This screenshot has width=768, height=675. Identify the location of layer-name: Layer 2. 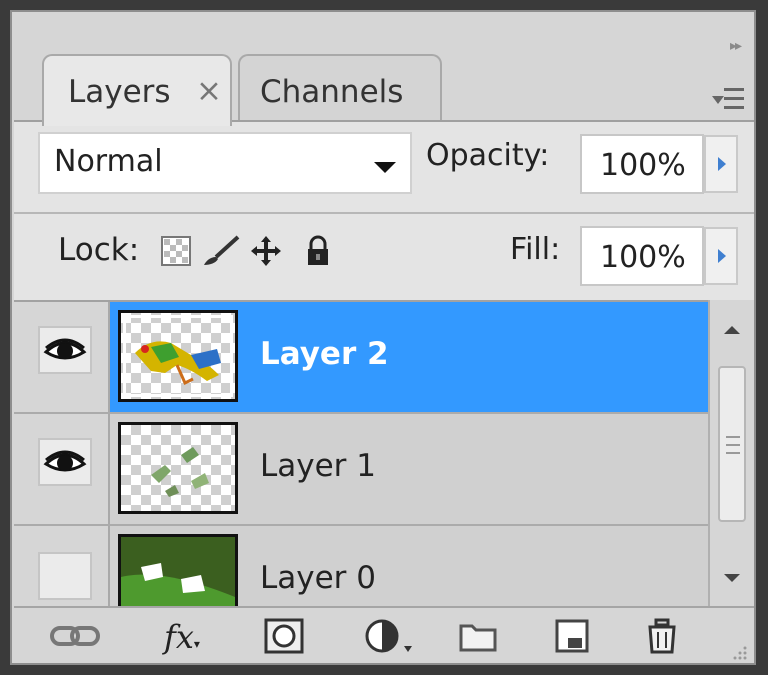
(324, 354).